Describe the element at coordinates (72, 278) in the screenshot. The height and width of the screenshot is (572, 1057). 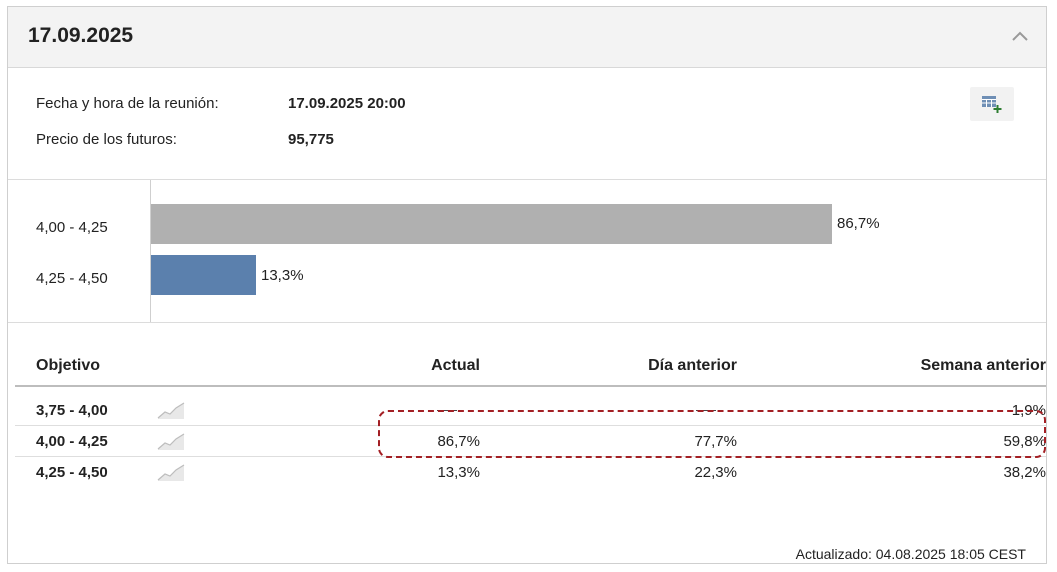
I see `bar-label: 4,25 - 4,50` at that location.